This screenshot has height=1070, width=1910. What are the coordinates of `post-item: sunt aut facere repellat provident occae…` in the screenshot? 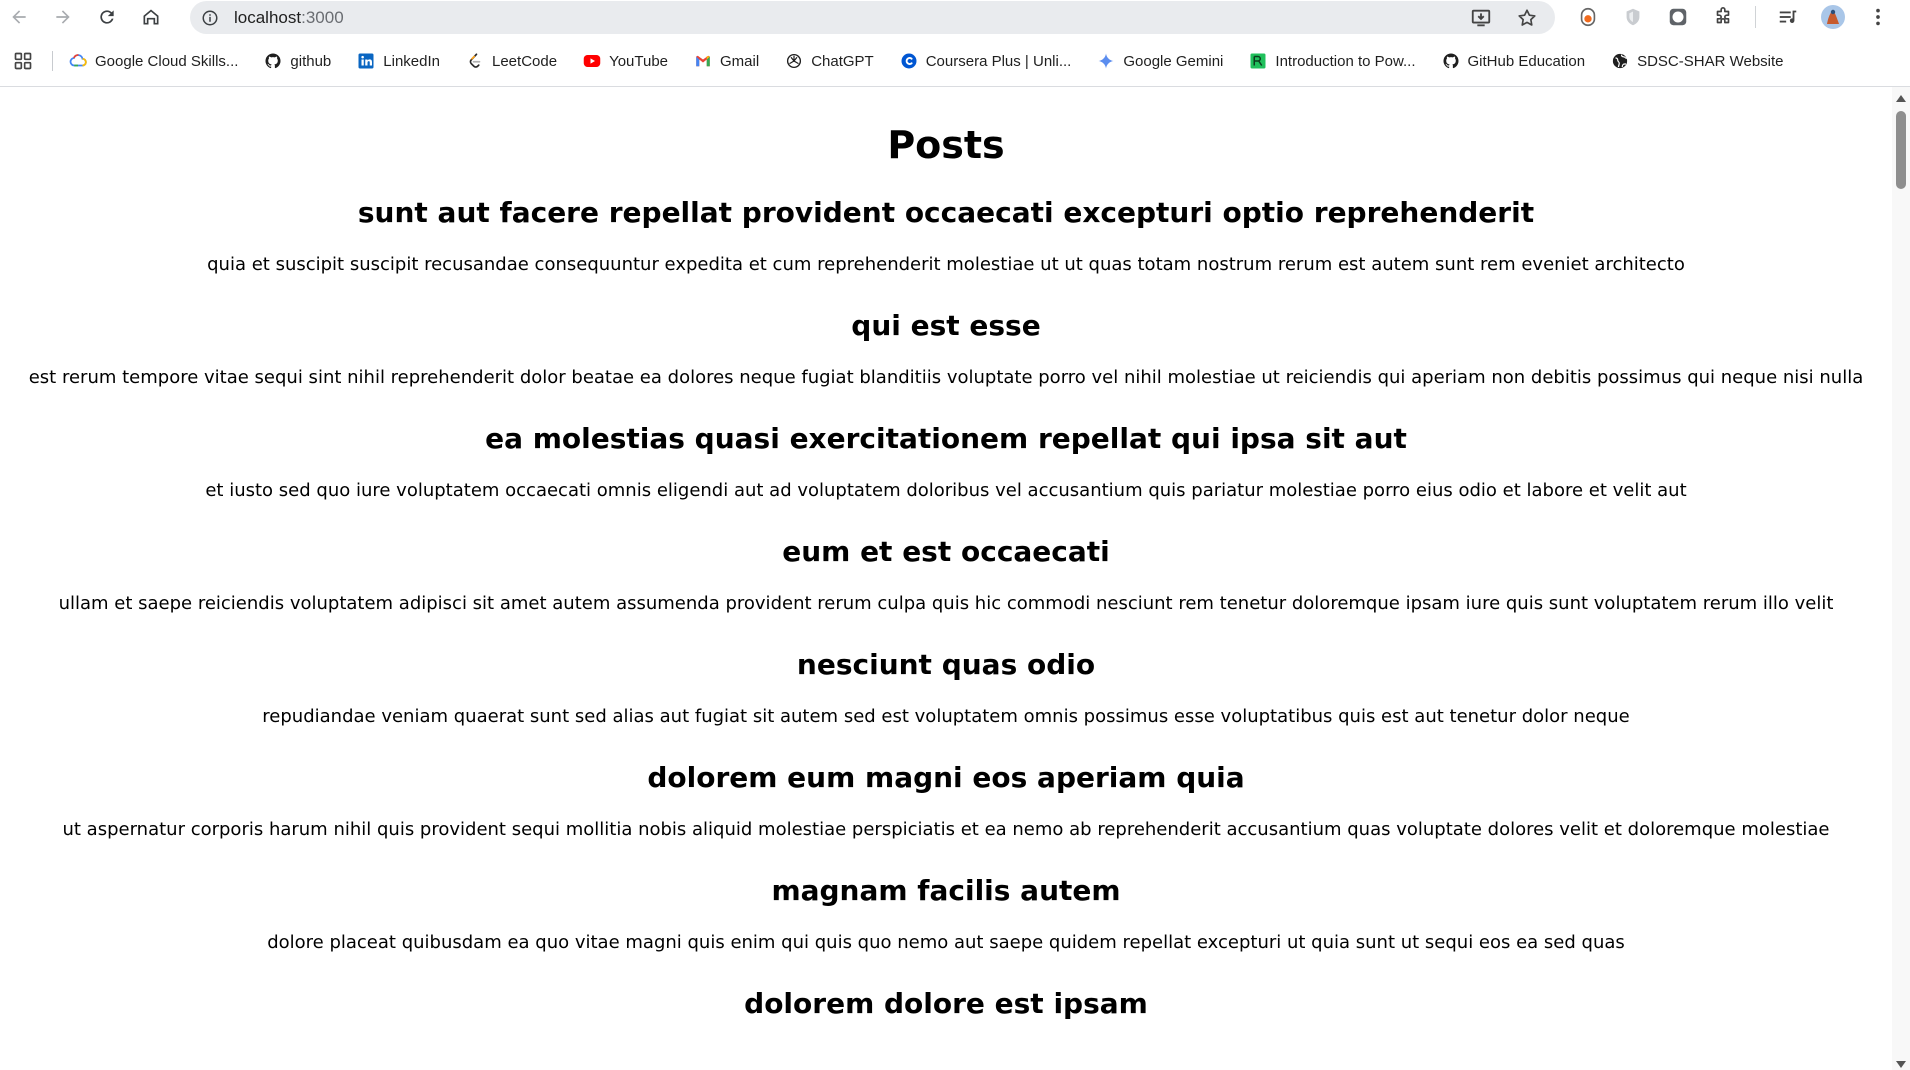 It's located at (946, 237).